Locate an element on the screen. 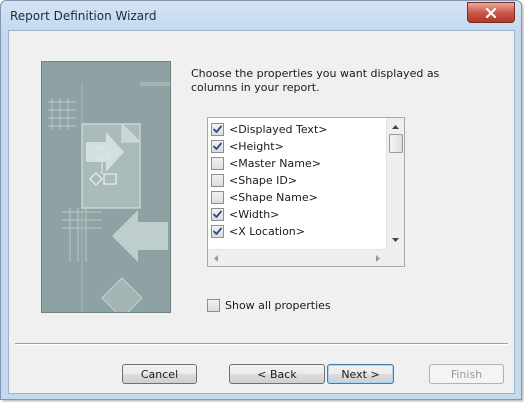 The width and height of the screenshot is (524, 402). property-list-item: <Width> is located at coordinates (296, 214).